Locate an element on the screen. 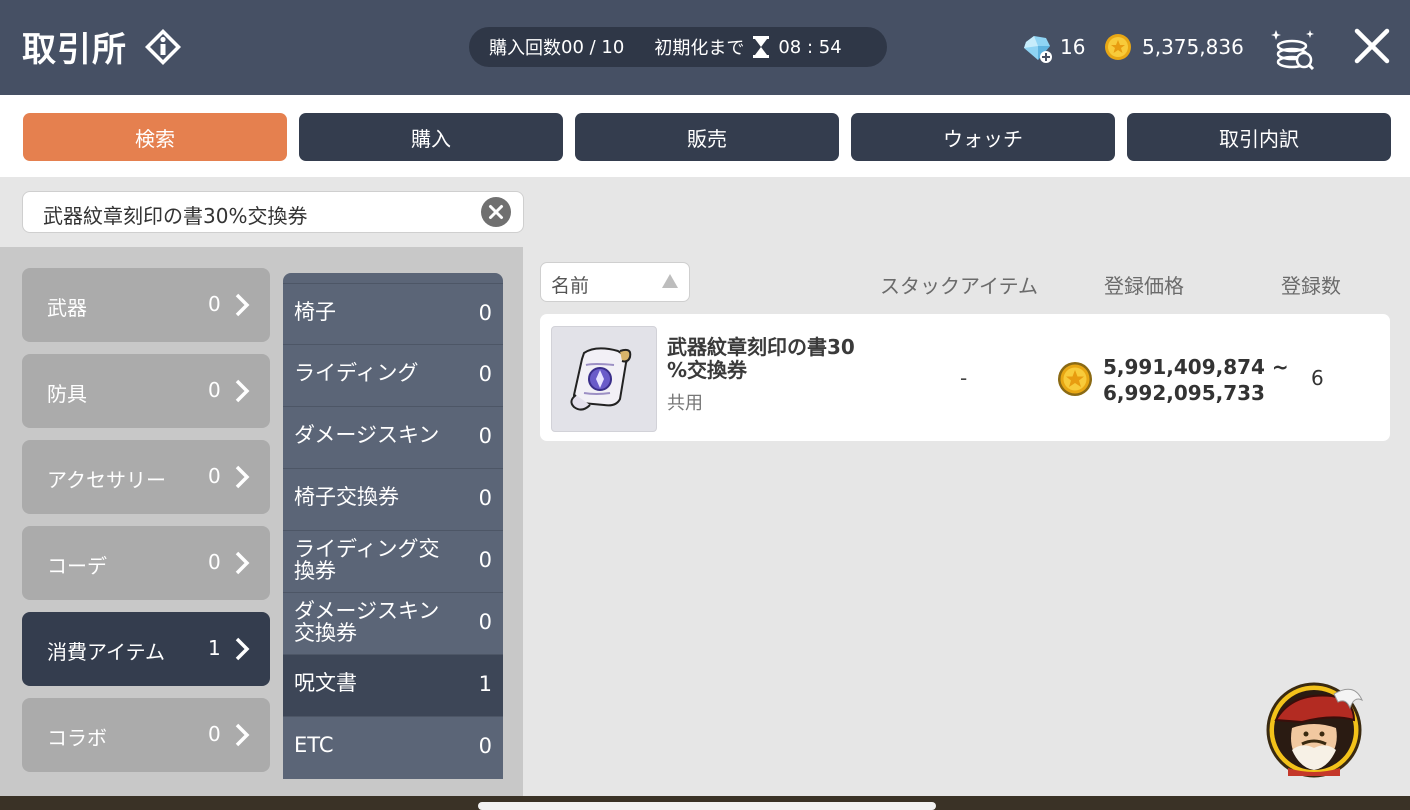 The width and height of the screenshot is (1410, 810). subcategory-riding-ticket: ライディング交 換券 0 is located at coordinates (393, 561).